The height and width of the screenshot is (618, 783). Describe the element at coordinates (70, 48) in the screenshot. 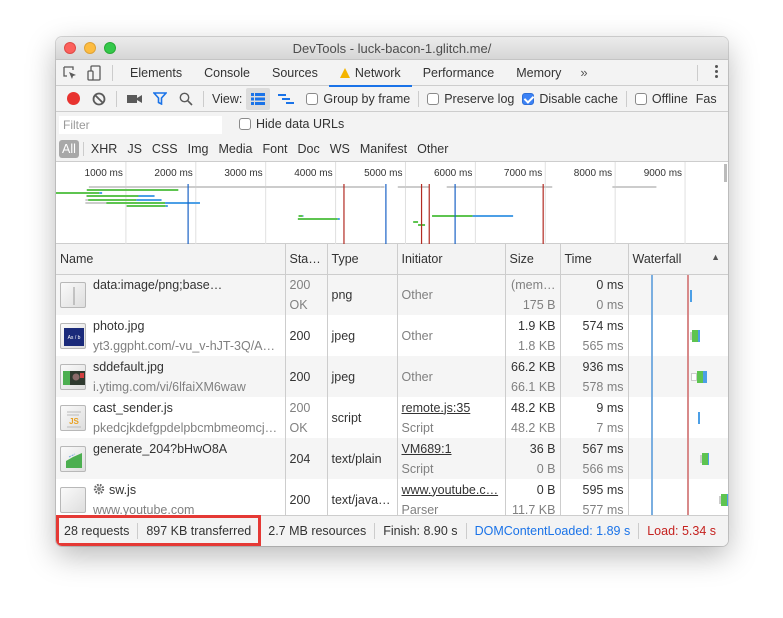

I see `close-window-button` at that location.